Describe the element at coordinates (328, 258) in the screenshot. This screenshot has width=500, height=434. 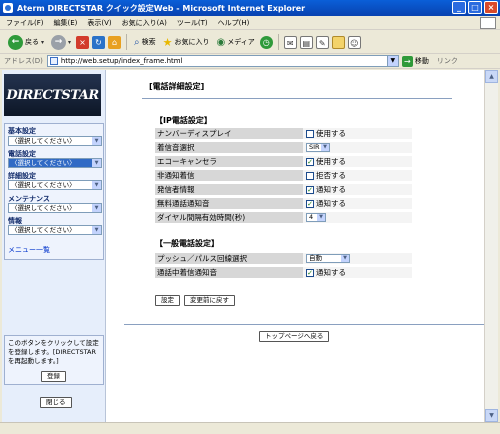
I see `push-pulse-select: 自動 ▼` at that location.